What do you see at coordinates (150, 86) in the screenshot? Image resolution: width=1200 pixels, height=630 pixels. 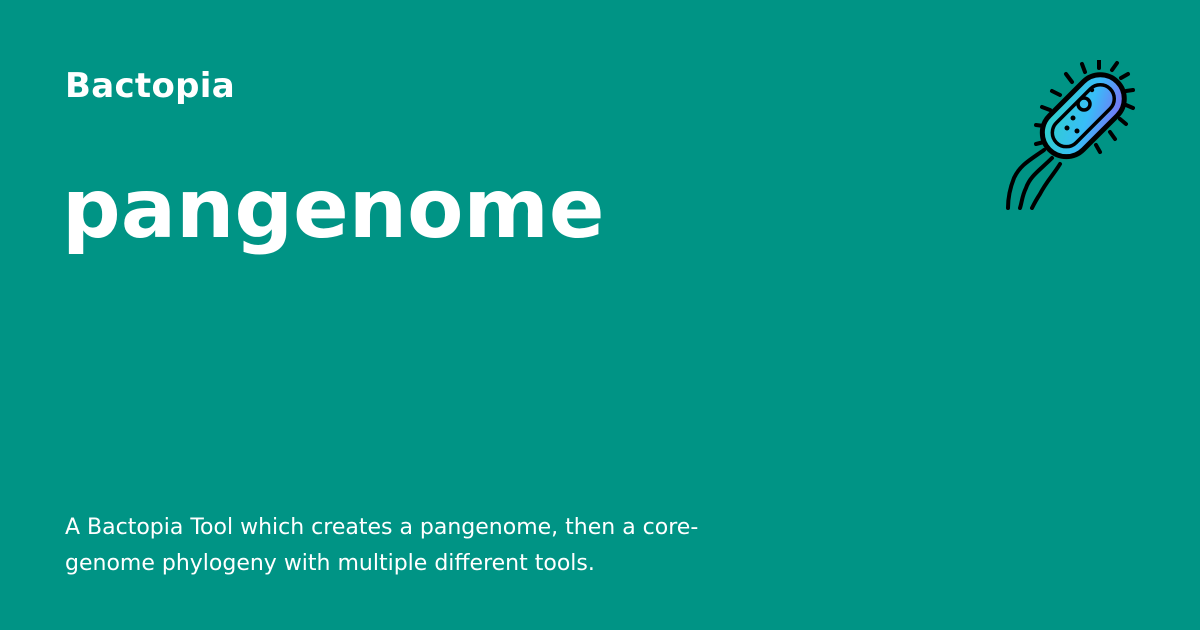 I see `site-name: Bactopia` at bounding box center [150, 86].